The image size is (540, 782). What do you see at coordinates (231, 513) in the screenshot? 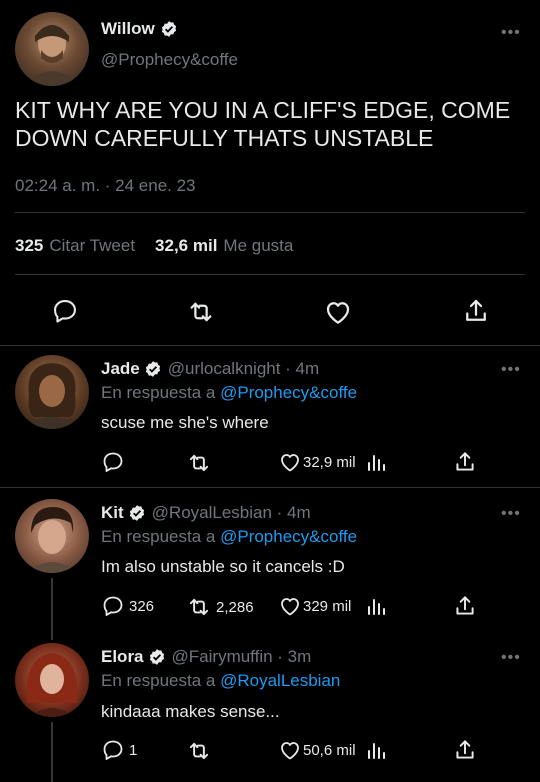
I see `reply-handle-time: @RoyalLesbian · 4m` at bounding box center [231, 513].